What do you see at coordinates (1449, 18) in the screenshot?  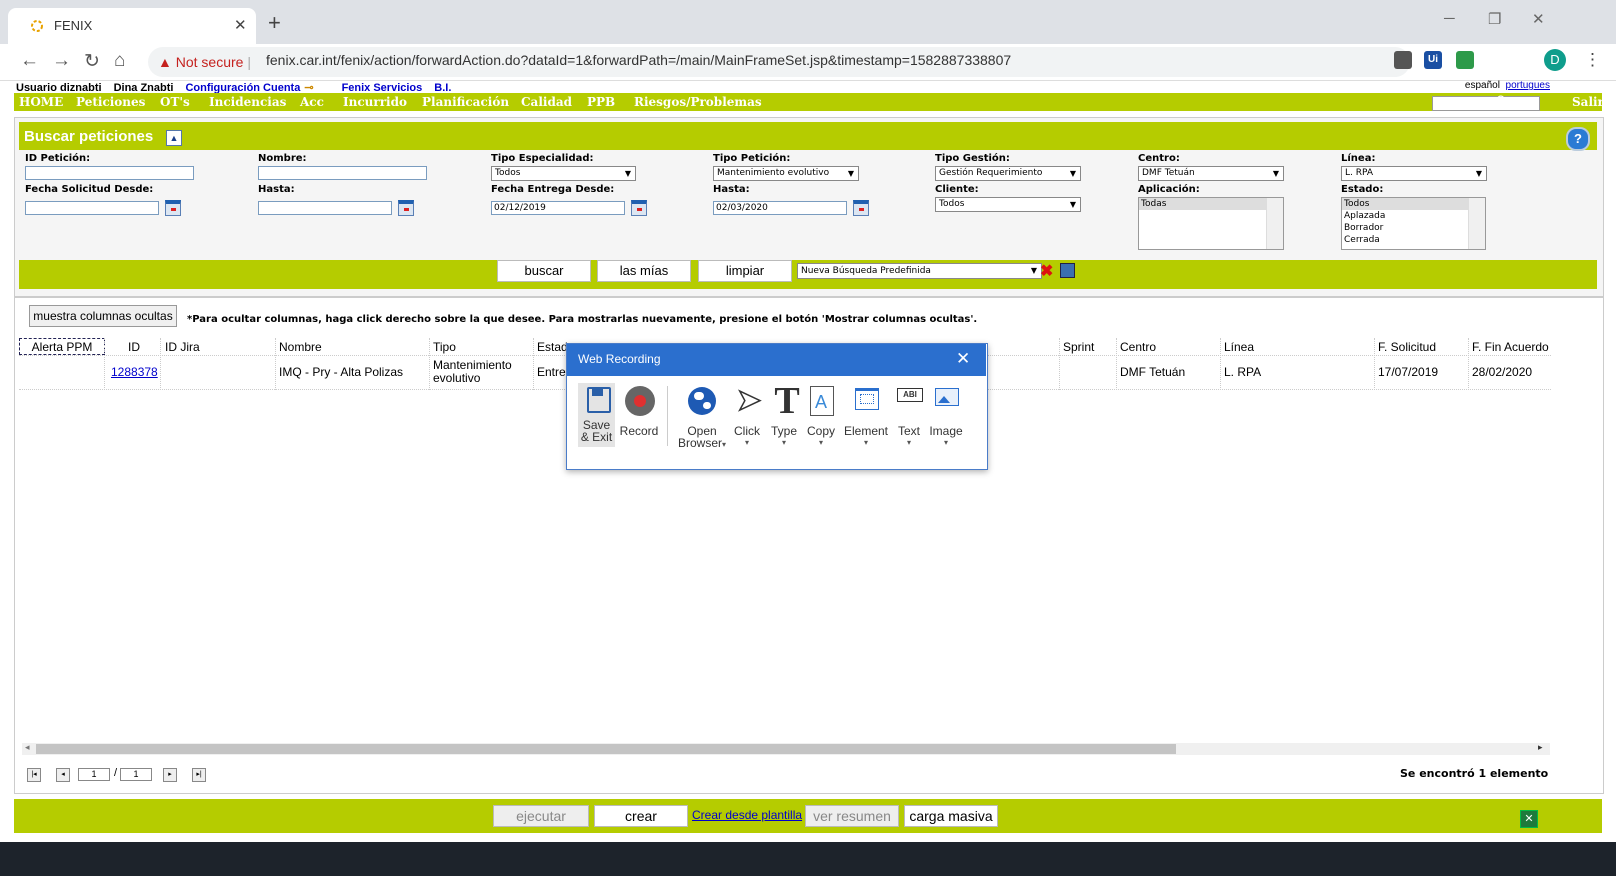 I see `minimize-icon: ─` at bounding box center [1449, 18].